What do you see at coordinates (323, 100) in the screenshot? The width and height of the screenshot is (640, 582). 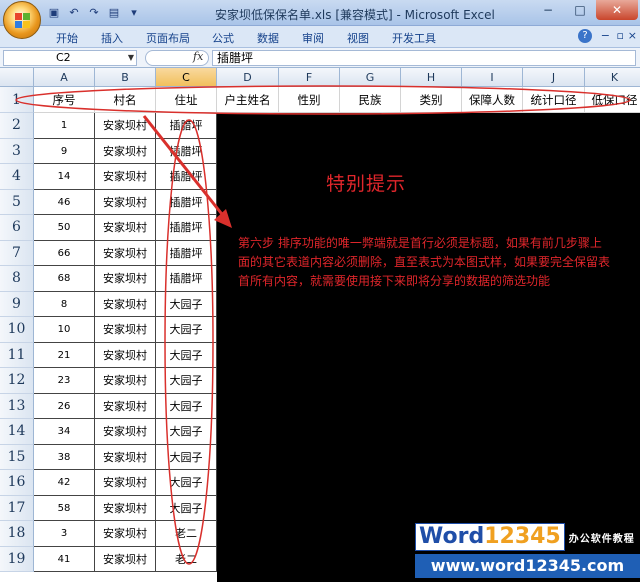 I see `header-row-highlight-ellipse` at bounding box center [323, 100].